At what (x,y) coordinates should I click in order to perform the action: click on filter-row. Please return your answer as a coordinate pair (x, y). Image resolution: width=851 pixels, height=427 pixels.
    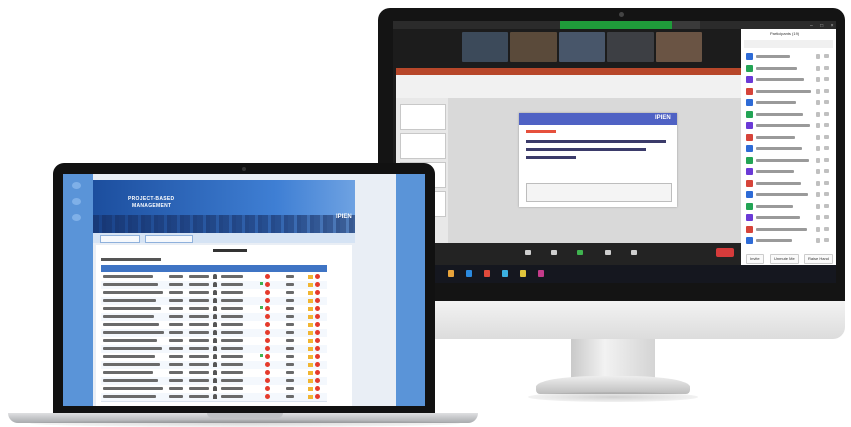
    Looking at the image, I should click on (131, 259).